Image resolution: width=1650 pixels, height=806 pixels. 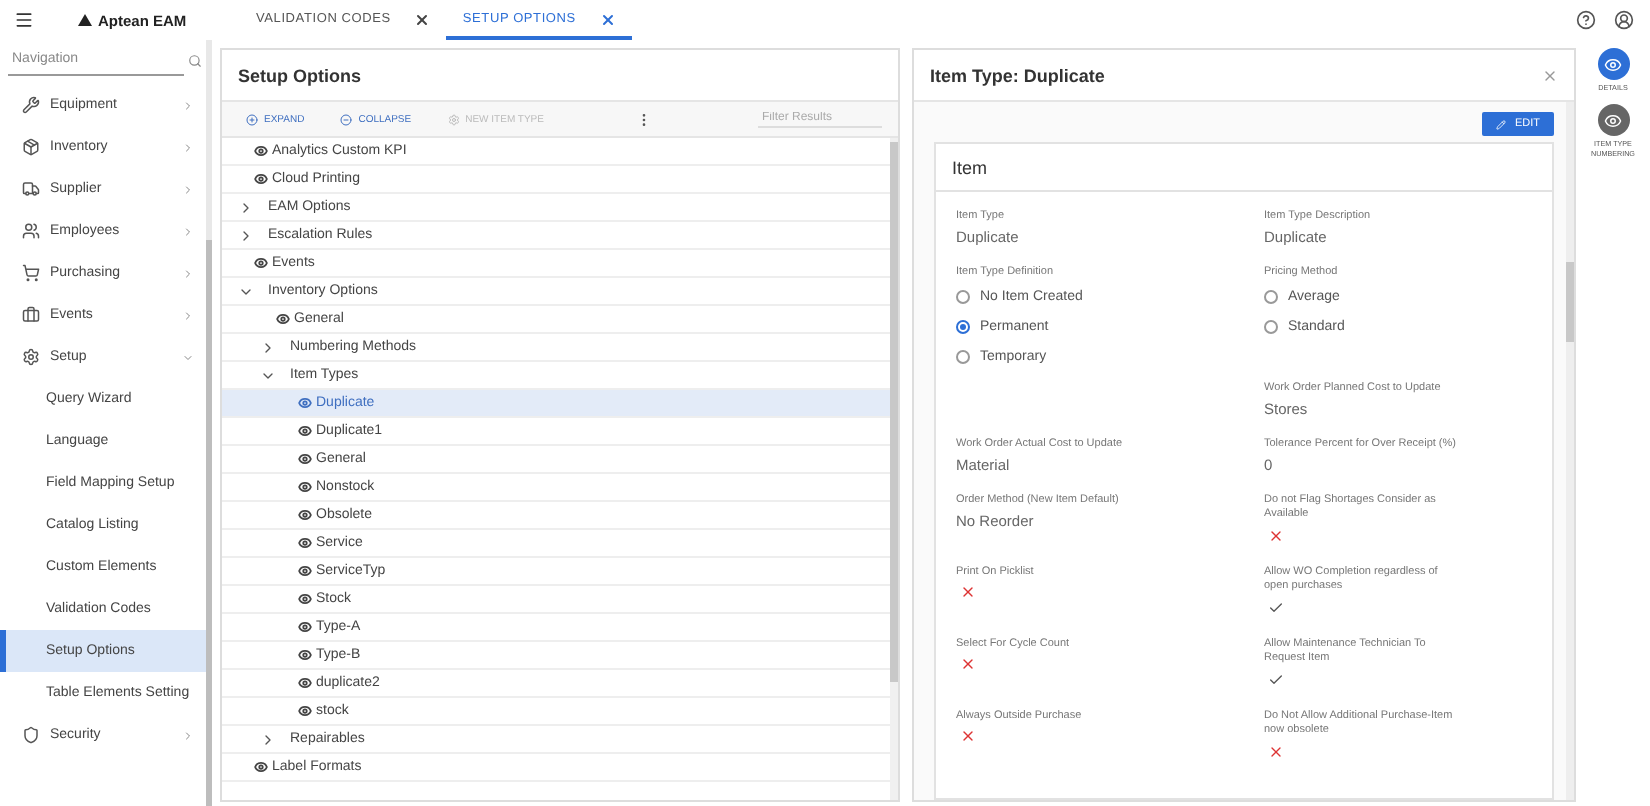 I want to click on briefcase-icon, so click(x=31, y=315).